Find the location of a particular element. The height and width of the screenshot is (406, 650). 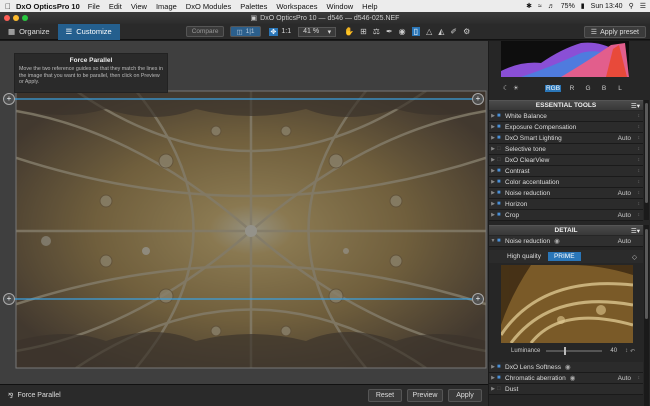

luminance-slider-handle is located at coordinates (565, 351).